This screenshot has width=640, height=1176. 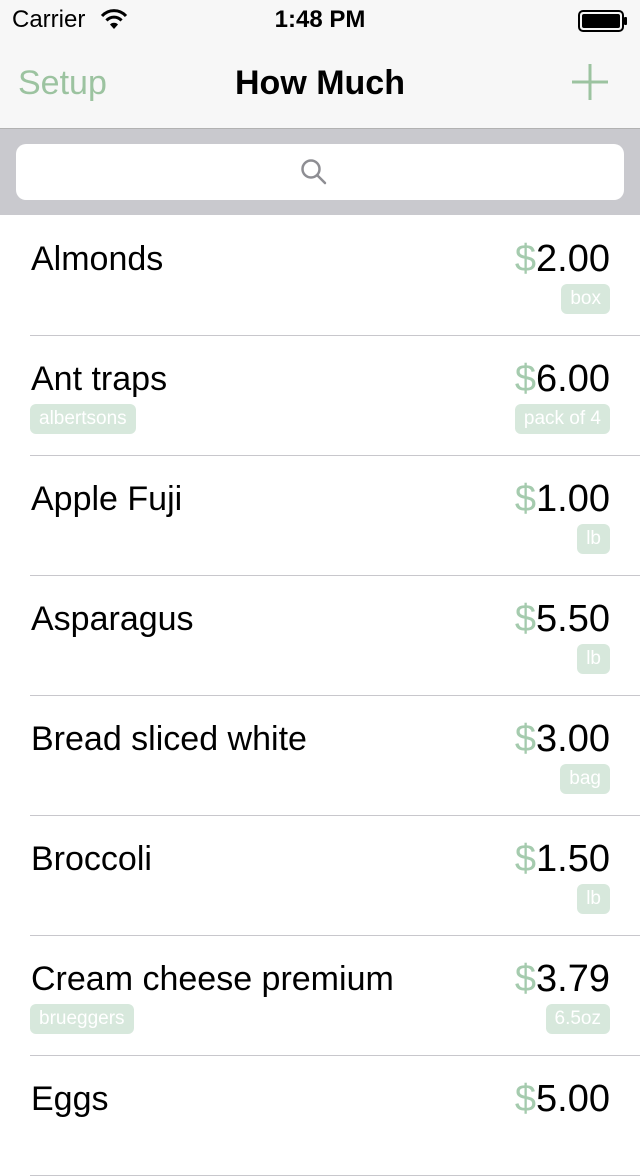 I want to click on item-name: Eggs, so click(x=70, y=1099).